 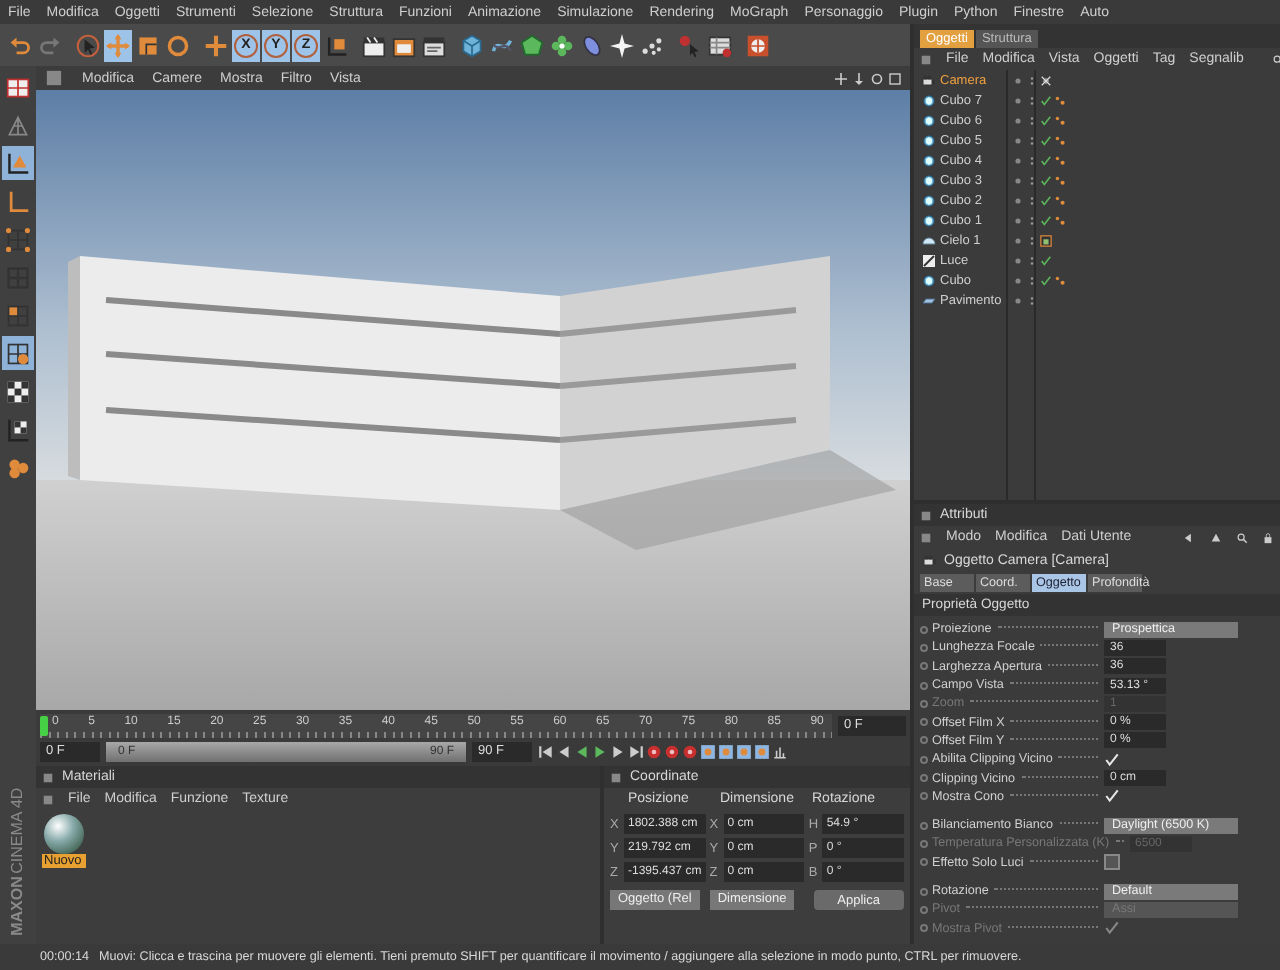 I want to click on pan-icon, so click(x=841, y=78).